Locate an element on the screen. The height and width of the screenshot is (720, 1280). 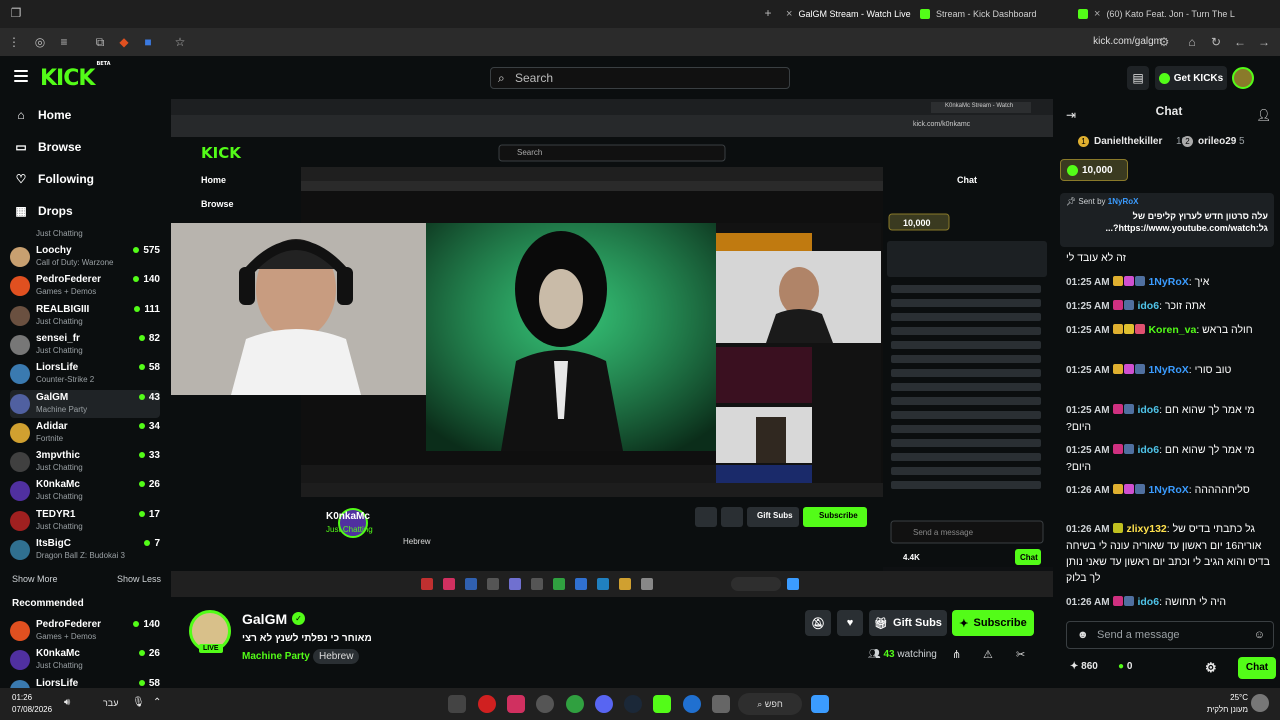
extension-icon: ◎ is located at coordinates (40, 42).